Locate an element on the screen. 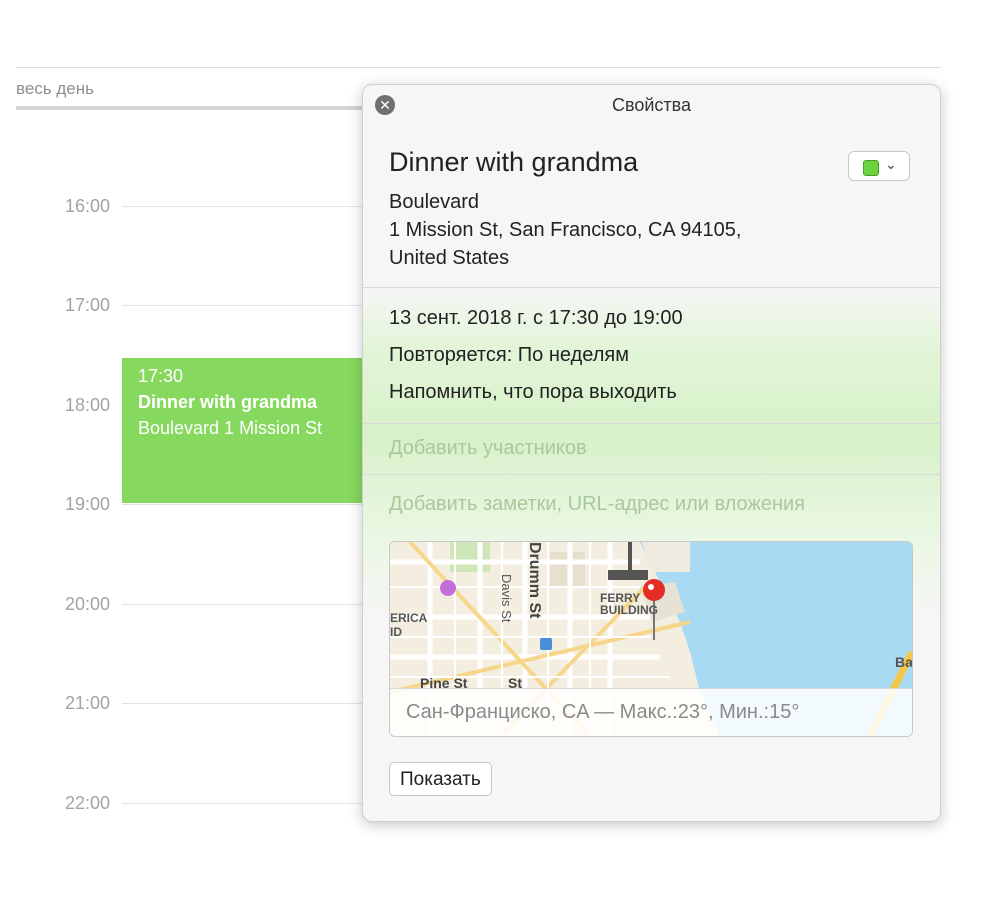  event-location: Boulevard 1 Mission St is located at coordinates (230, 428).